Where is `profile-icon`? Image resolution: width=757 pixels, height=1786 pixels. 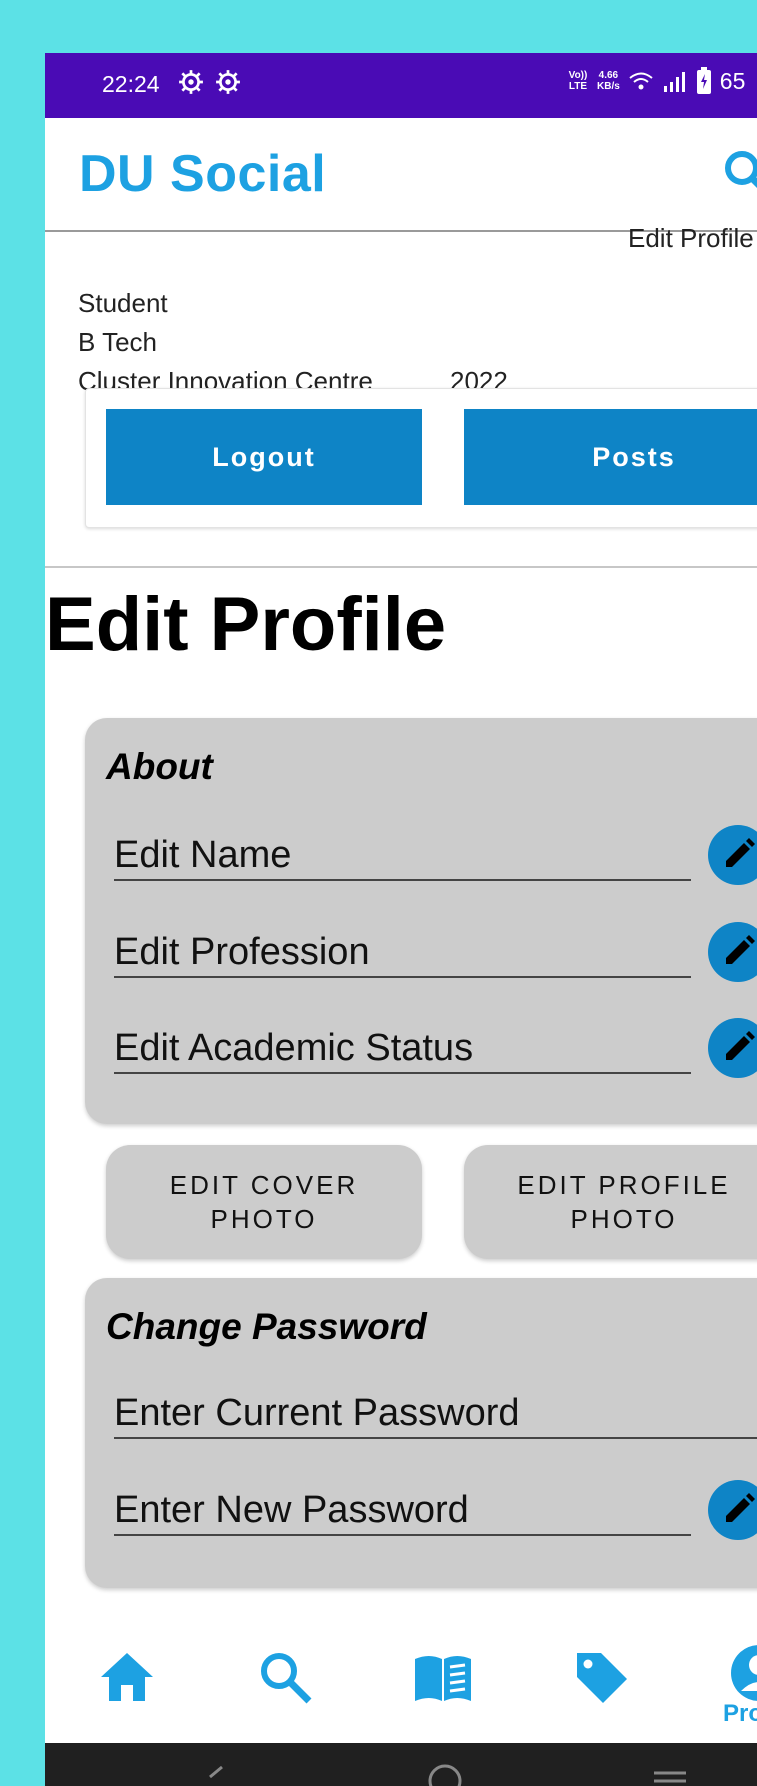 profile-icon is located at coordinates (743, 1673).